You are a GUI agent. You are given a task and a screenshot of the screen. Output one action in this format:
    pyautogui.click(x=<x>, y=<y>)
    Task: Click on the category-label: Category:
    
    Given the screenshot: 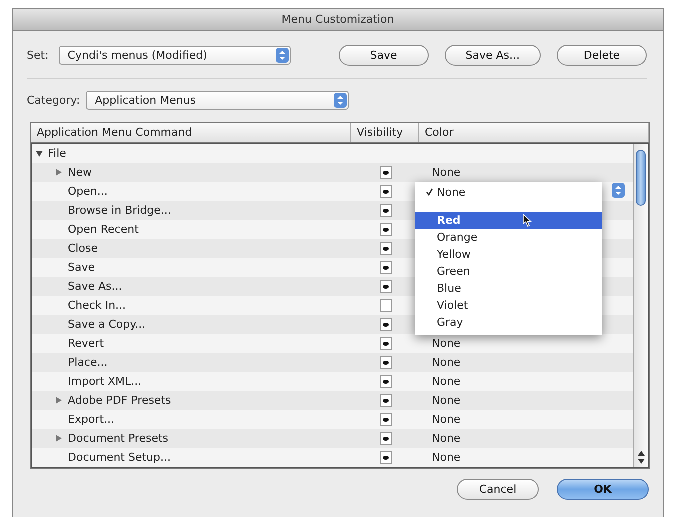 What is the action you would take?
    pyautogui.click(x=53, y=100)
    